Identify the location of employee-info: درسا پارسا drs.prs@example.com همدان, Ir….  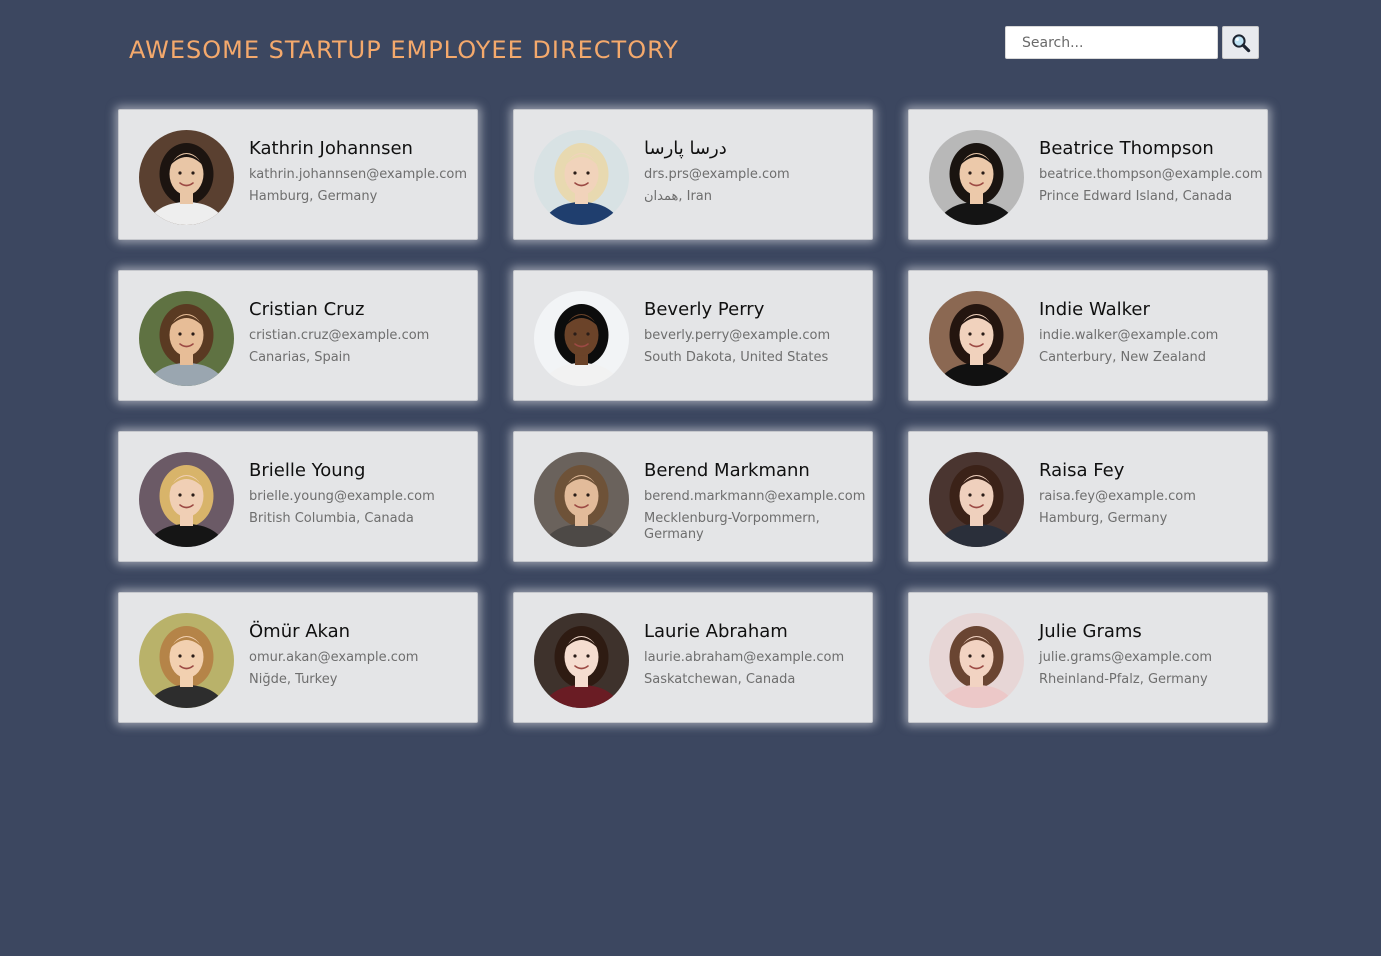
(755, 170).